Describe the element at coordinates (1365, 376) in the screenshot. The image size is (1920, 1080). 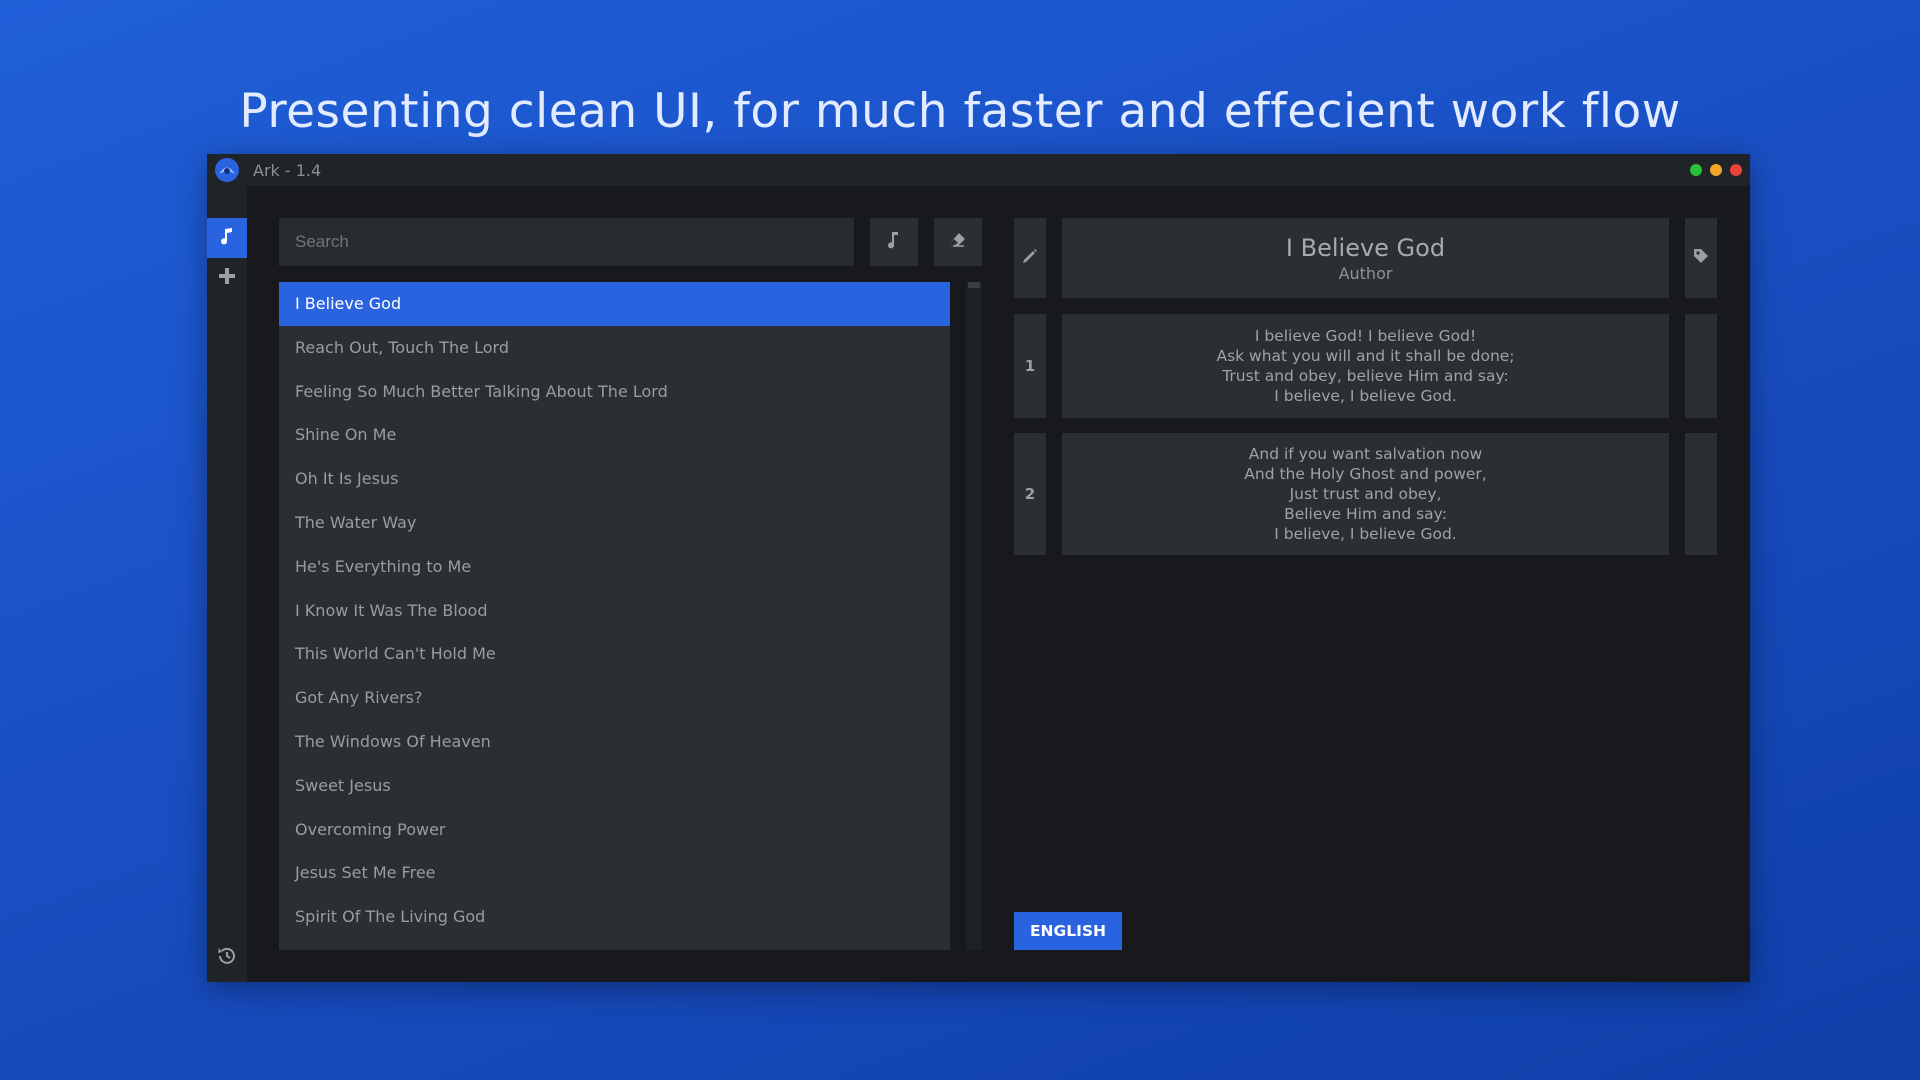
I see `verse-line: Trust and obey, believe Him and say:` at that location.